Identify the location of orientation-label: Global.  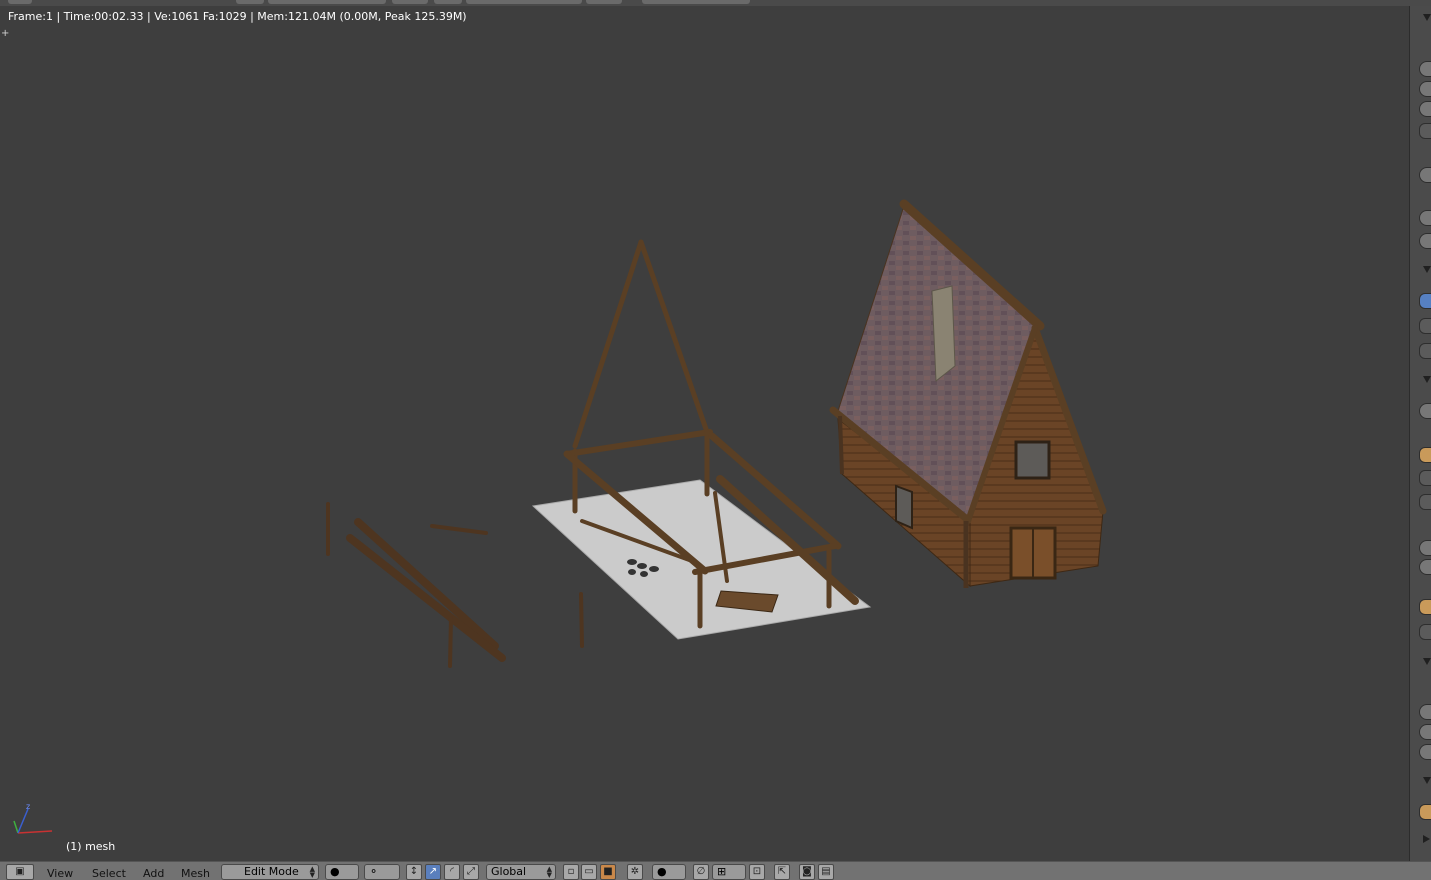
(509, 871).